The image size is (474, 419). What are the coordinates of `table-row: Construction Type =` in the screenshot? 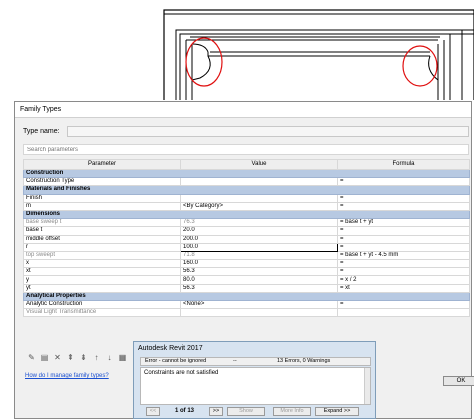 It's located at (246, 182).